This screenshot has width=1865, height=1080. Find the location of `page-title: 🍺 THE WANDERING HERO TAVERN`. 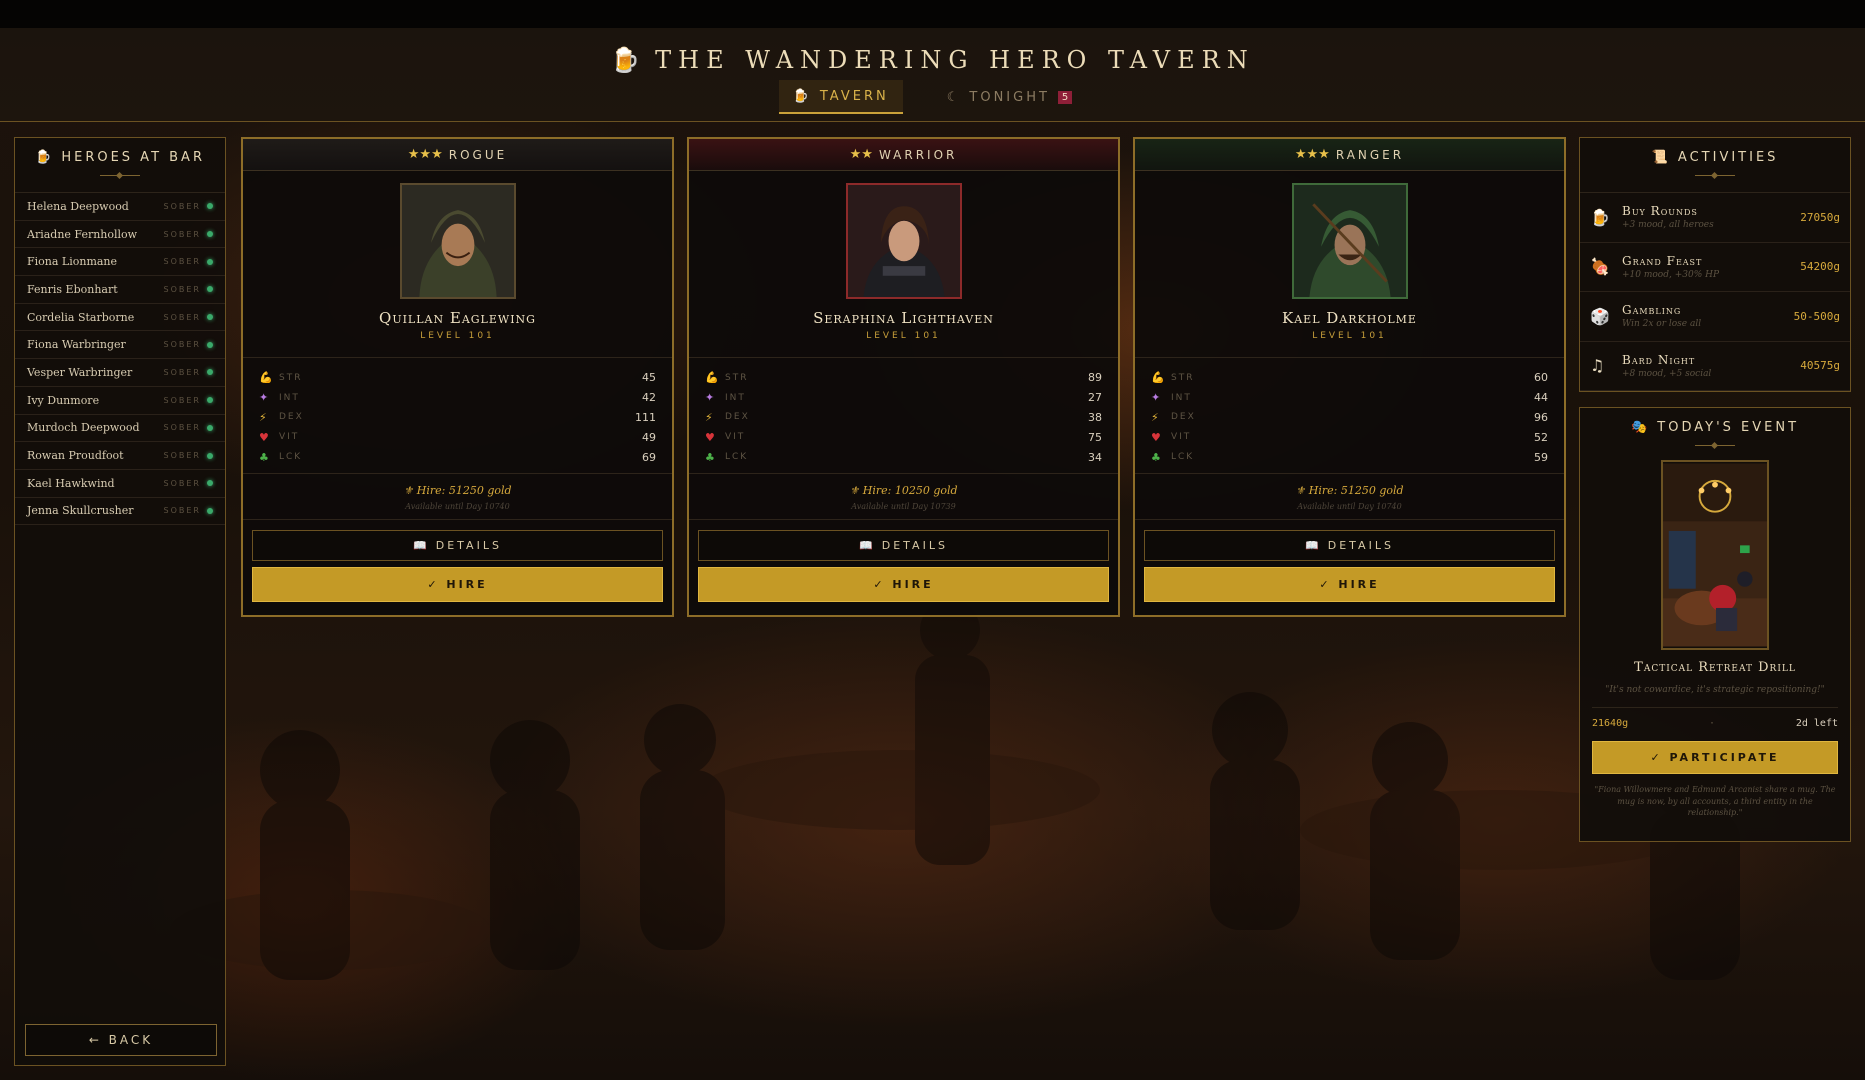

page-title: 🍺 THE WANDERING HERO TAVERN is located at coordinates (932, 60).